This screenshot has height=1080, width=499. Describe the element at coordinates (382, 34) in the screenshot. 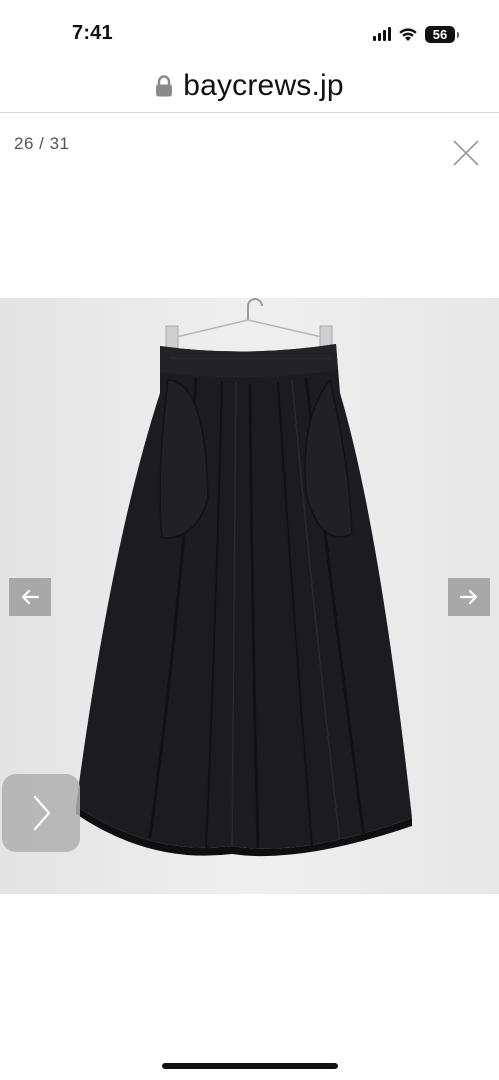

I see `signal-icon` at that location.